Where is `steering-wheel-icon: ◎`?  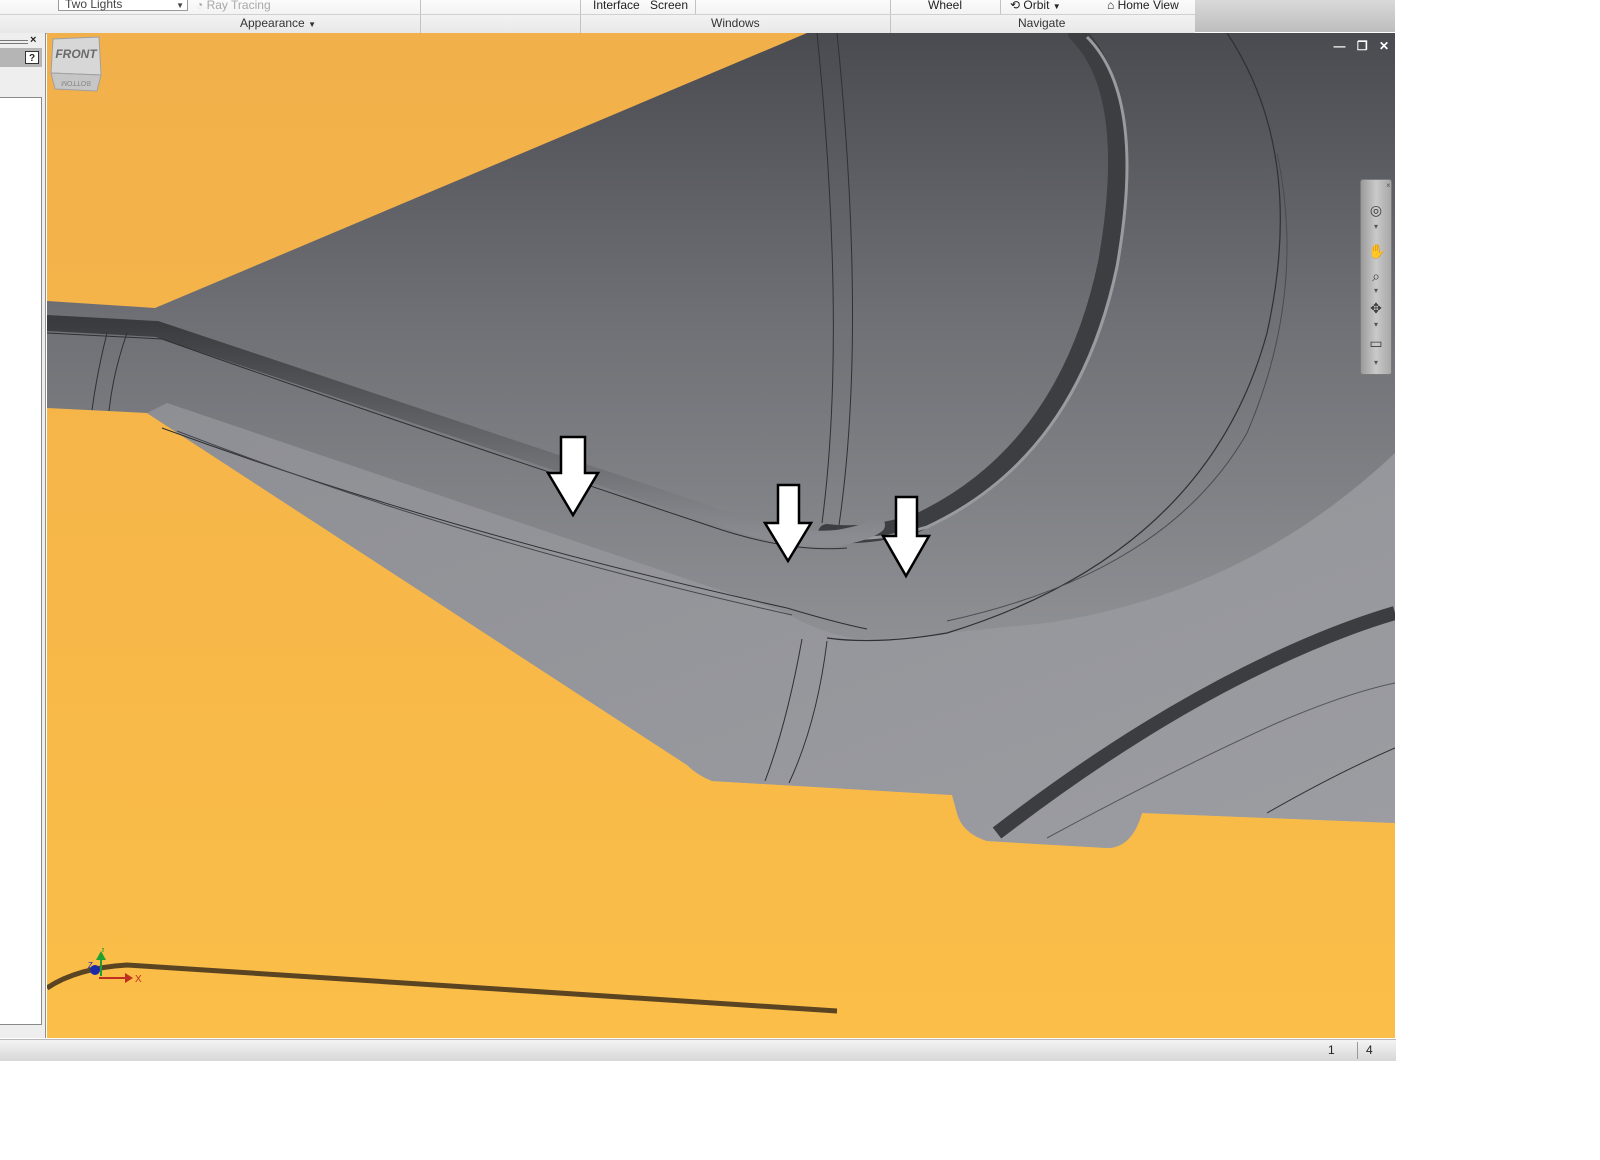 steering-wheel-icon: ◎ is located at coordinates (1376, 210).